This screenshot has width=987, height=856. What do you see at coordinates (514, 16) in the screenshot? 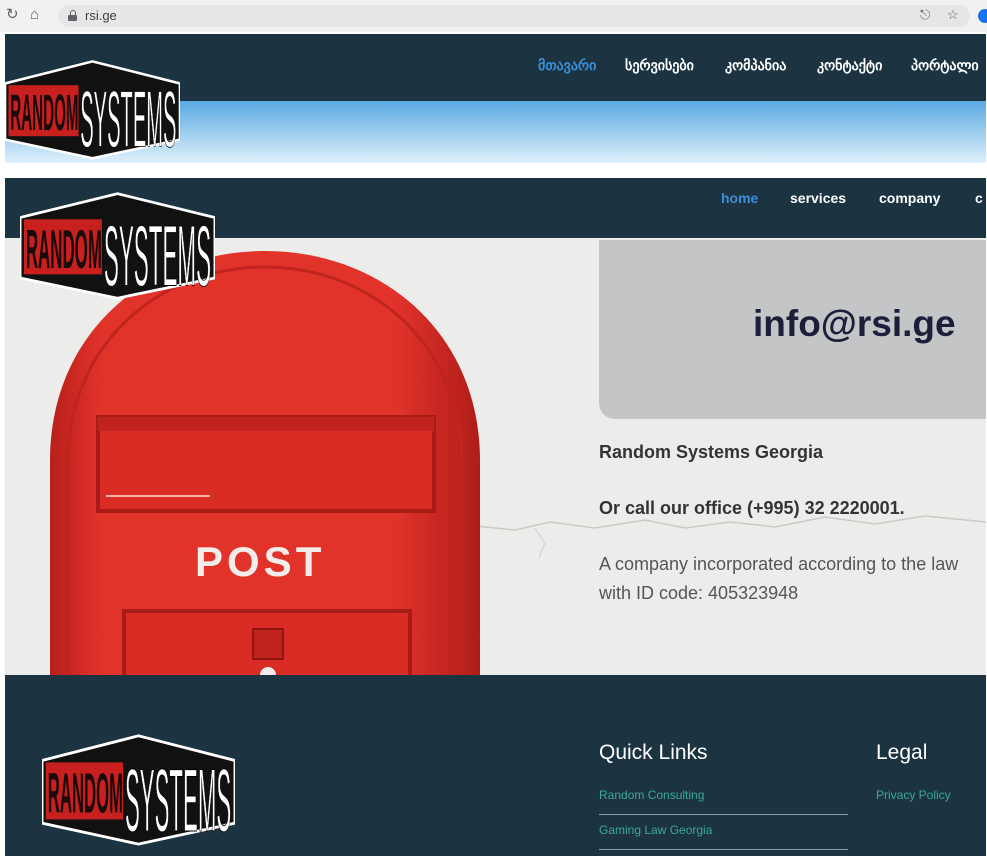
I see `address-bar: rsi.ge ⎋ ☆` at bounding box center [514, 16].